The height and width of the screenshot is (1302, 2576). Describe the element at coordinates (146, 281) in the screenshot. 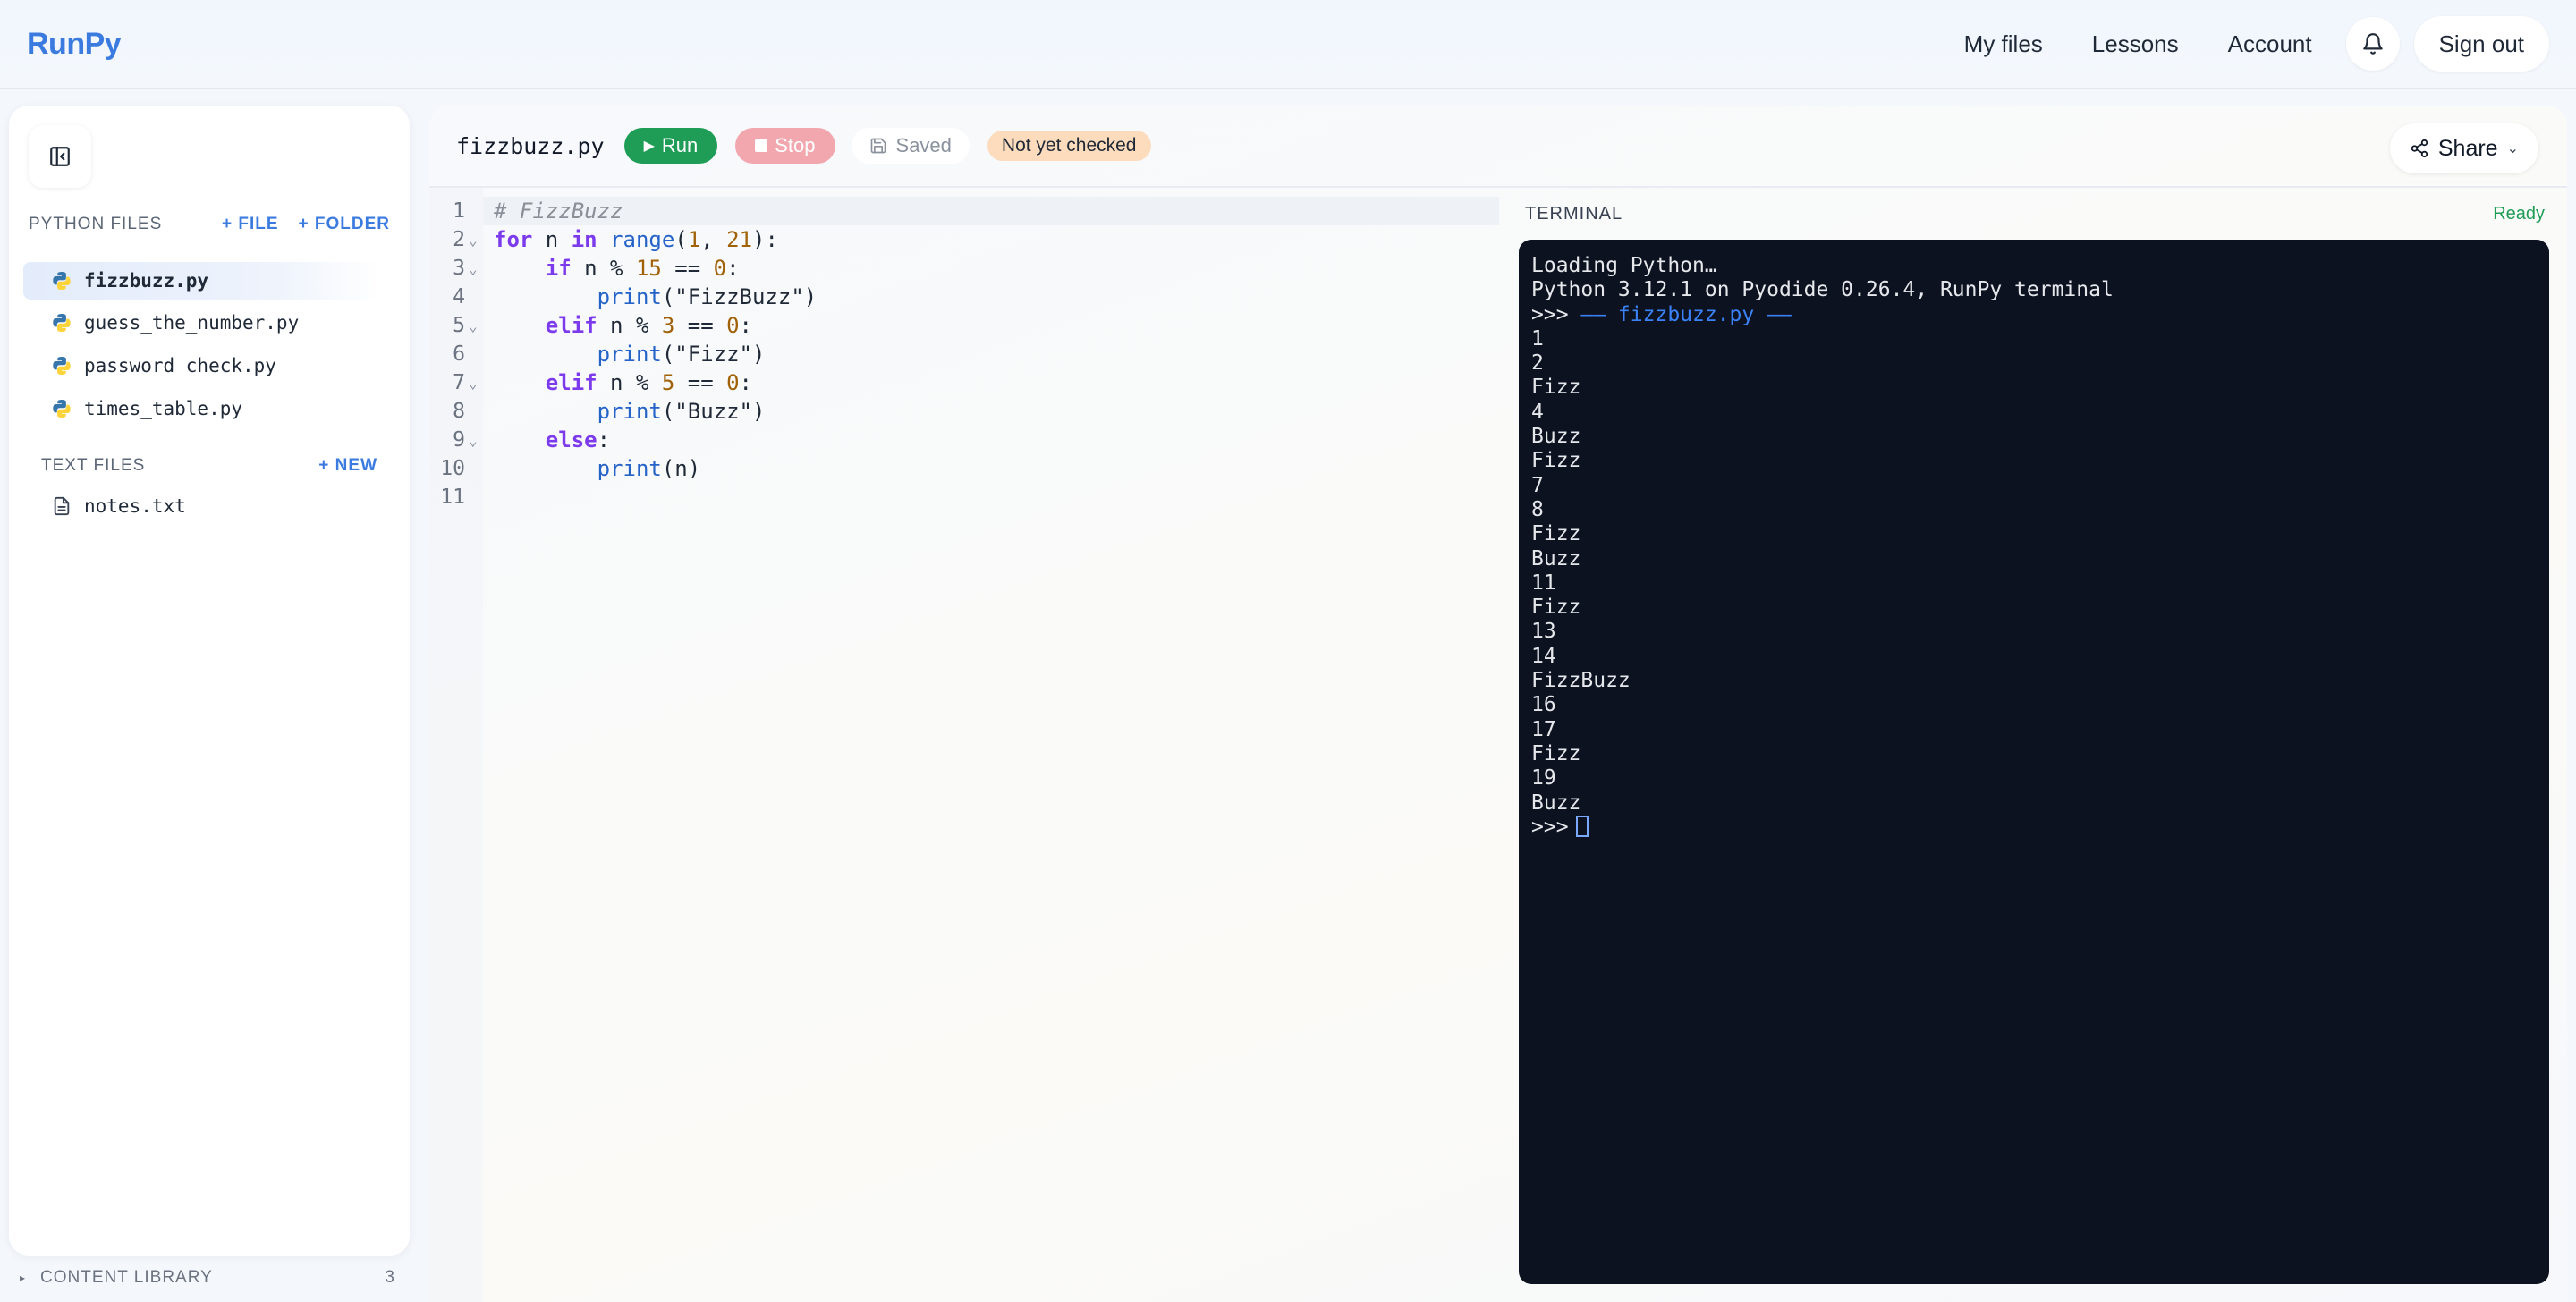

I see `file-name: fizzbuzz.py` at that location.